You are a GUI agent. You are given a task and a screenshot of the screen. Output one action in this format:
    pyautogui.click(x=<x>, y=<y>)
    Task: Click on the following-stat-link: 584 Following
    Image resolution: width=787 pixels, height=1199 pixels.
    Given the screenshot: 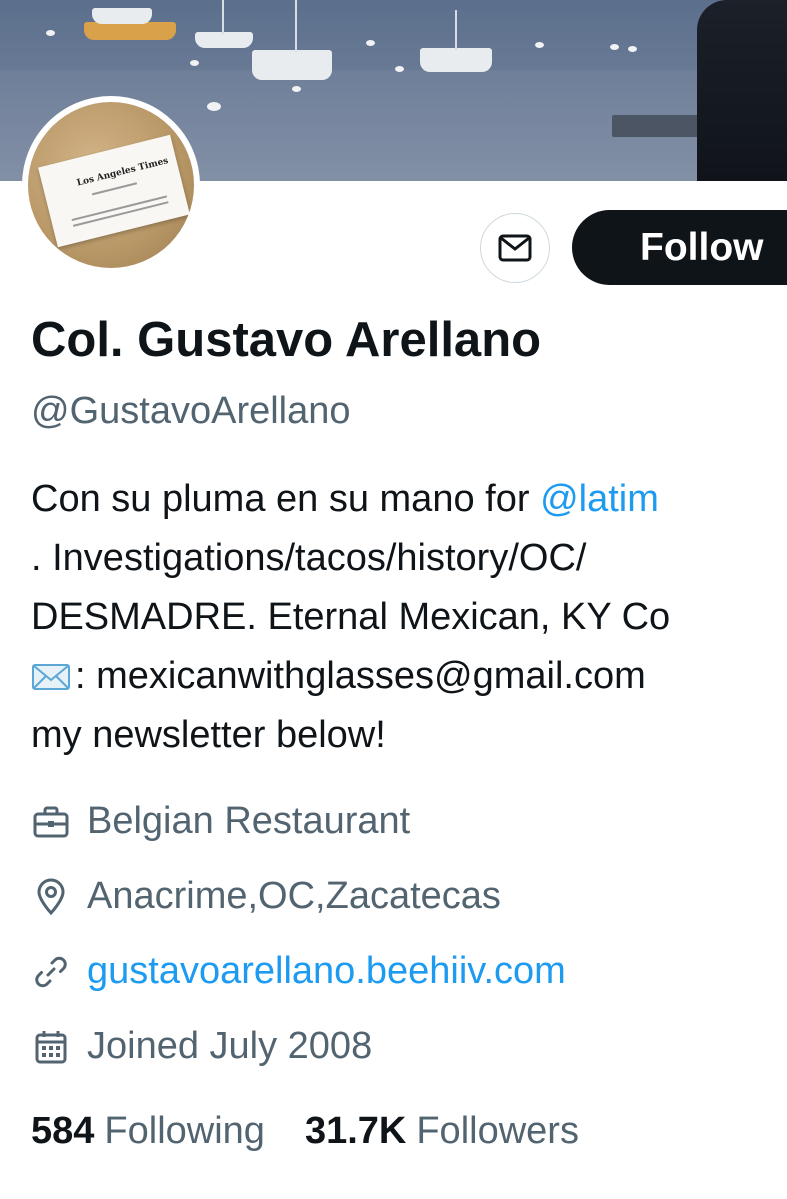 What is the action you would take?
    pyautogui.click(x=148, y=1131)
    